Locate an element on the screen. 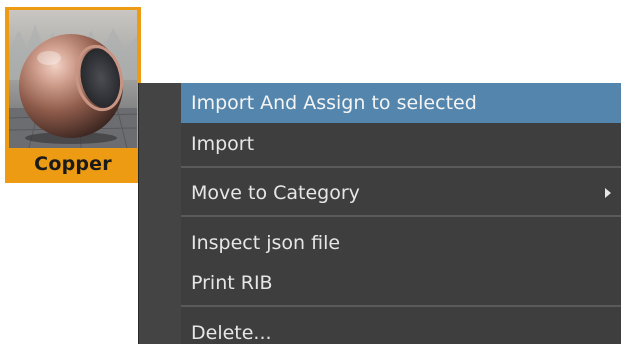  menu-item-print-rib: Print RIB is located at coordinates (401, 283).